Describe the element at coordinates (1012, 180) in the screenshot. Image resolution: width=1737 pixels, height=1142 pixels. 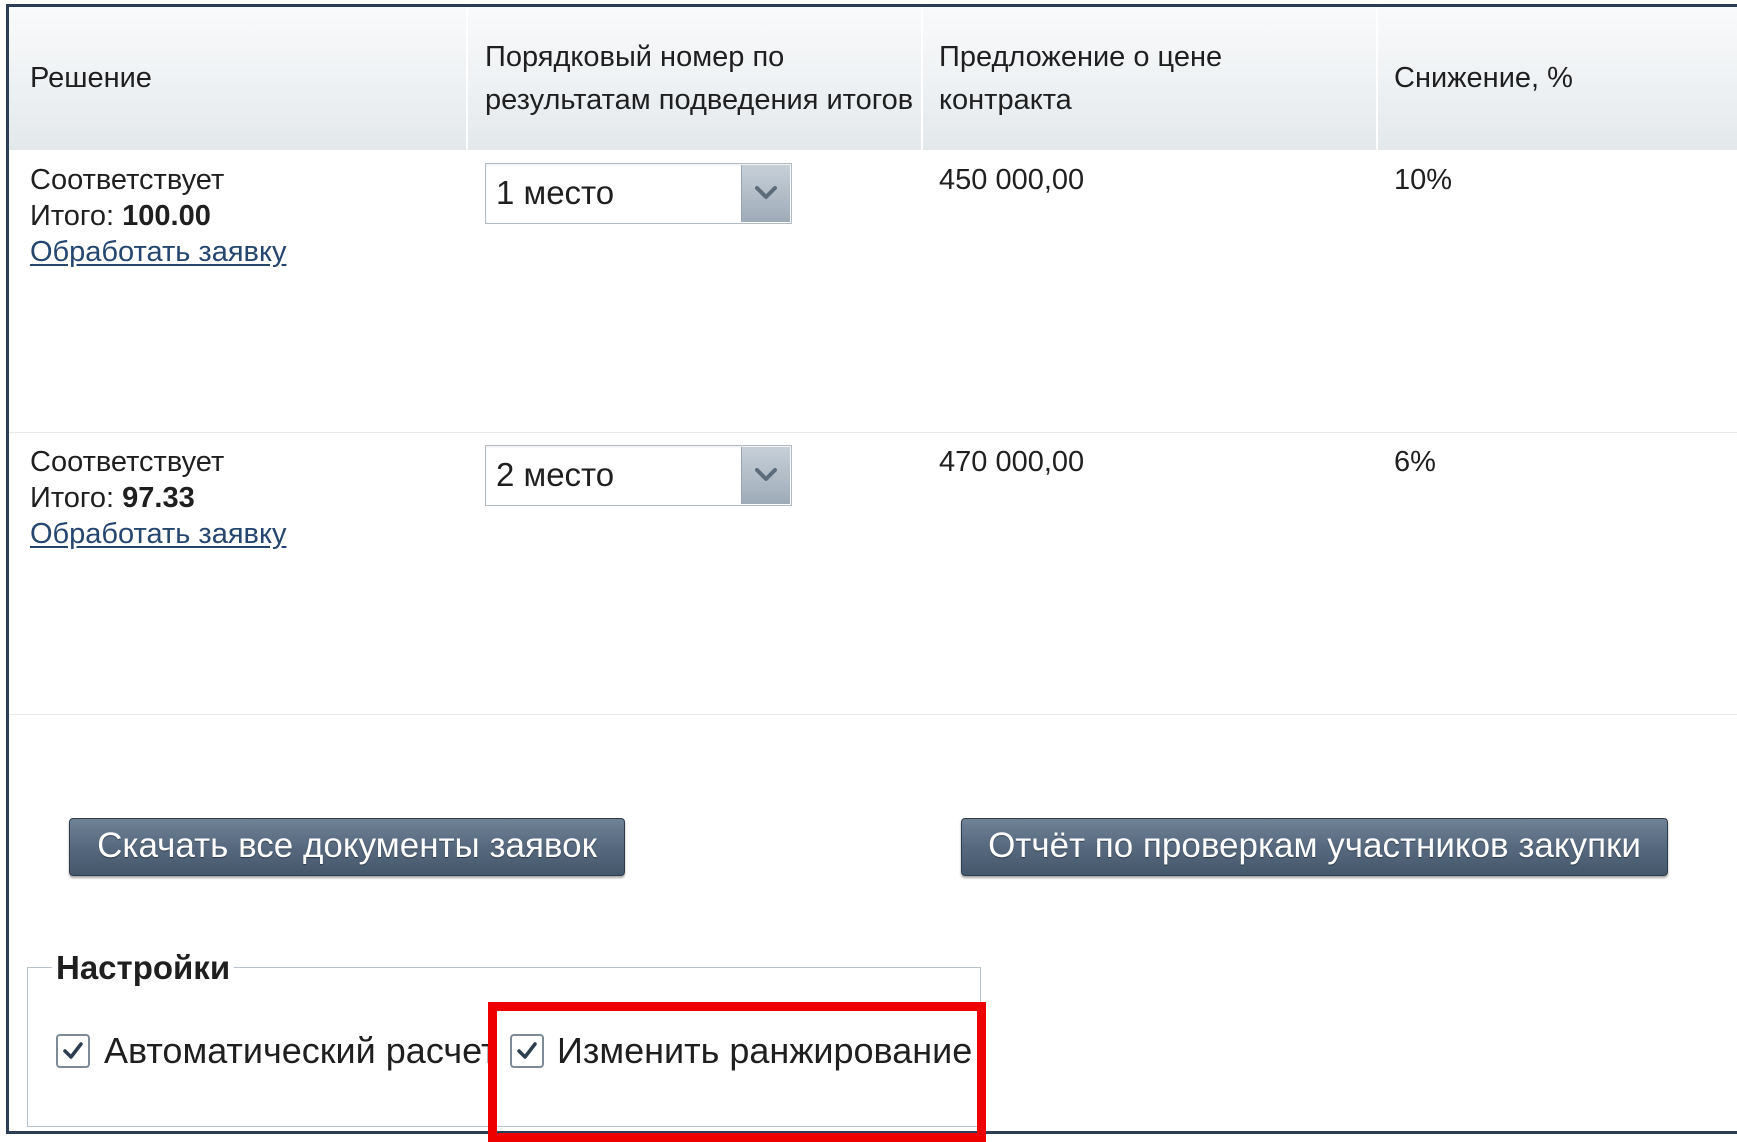
I see `price-value: 450 000,00` at that location.